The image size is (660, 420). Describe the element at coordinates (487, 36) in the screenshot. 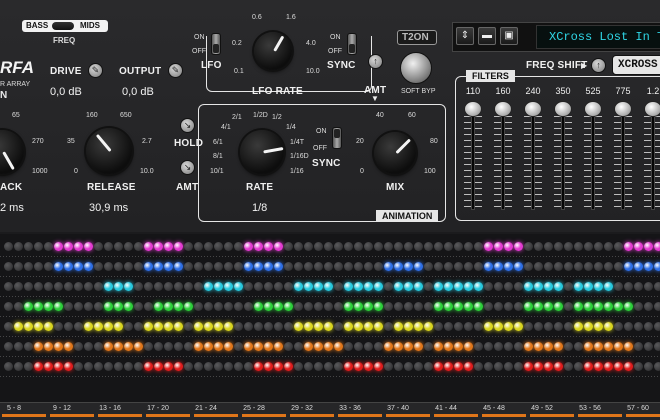

I see `folder-icon: ▬` at that location.